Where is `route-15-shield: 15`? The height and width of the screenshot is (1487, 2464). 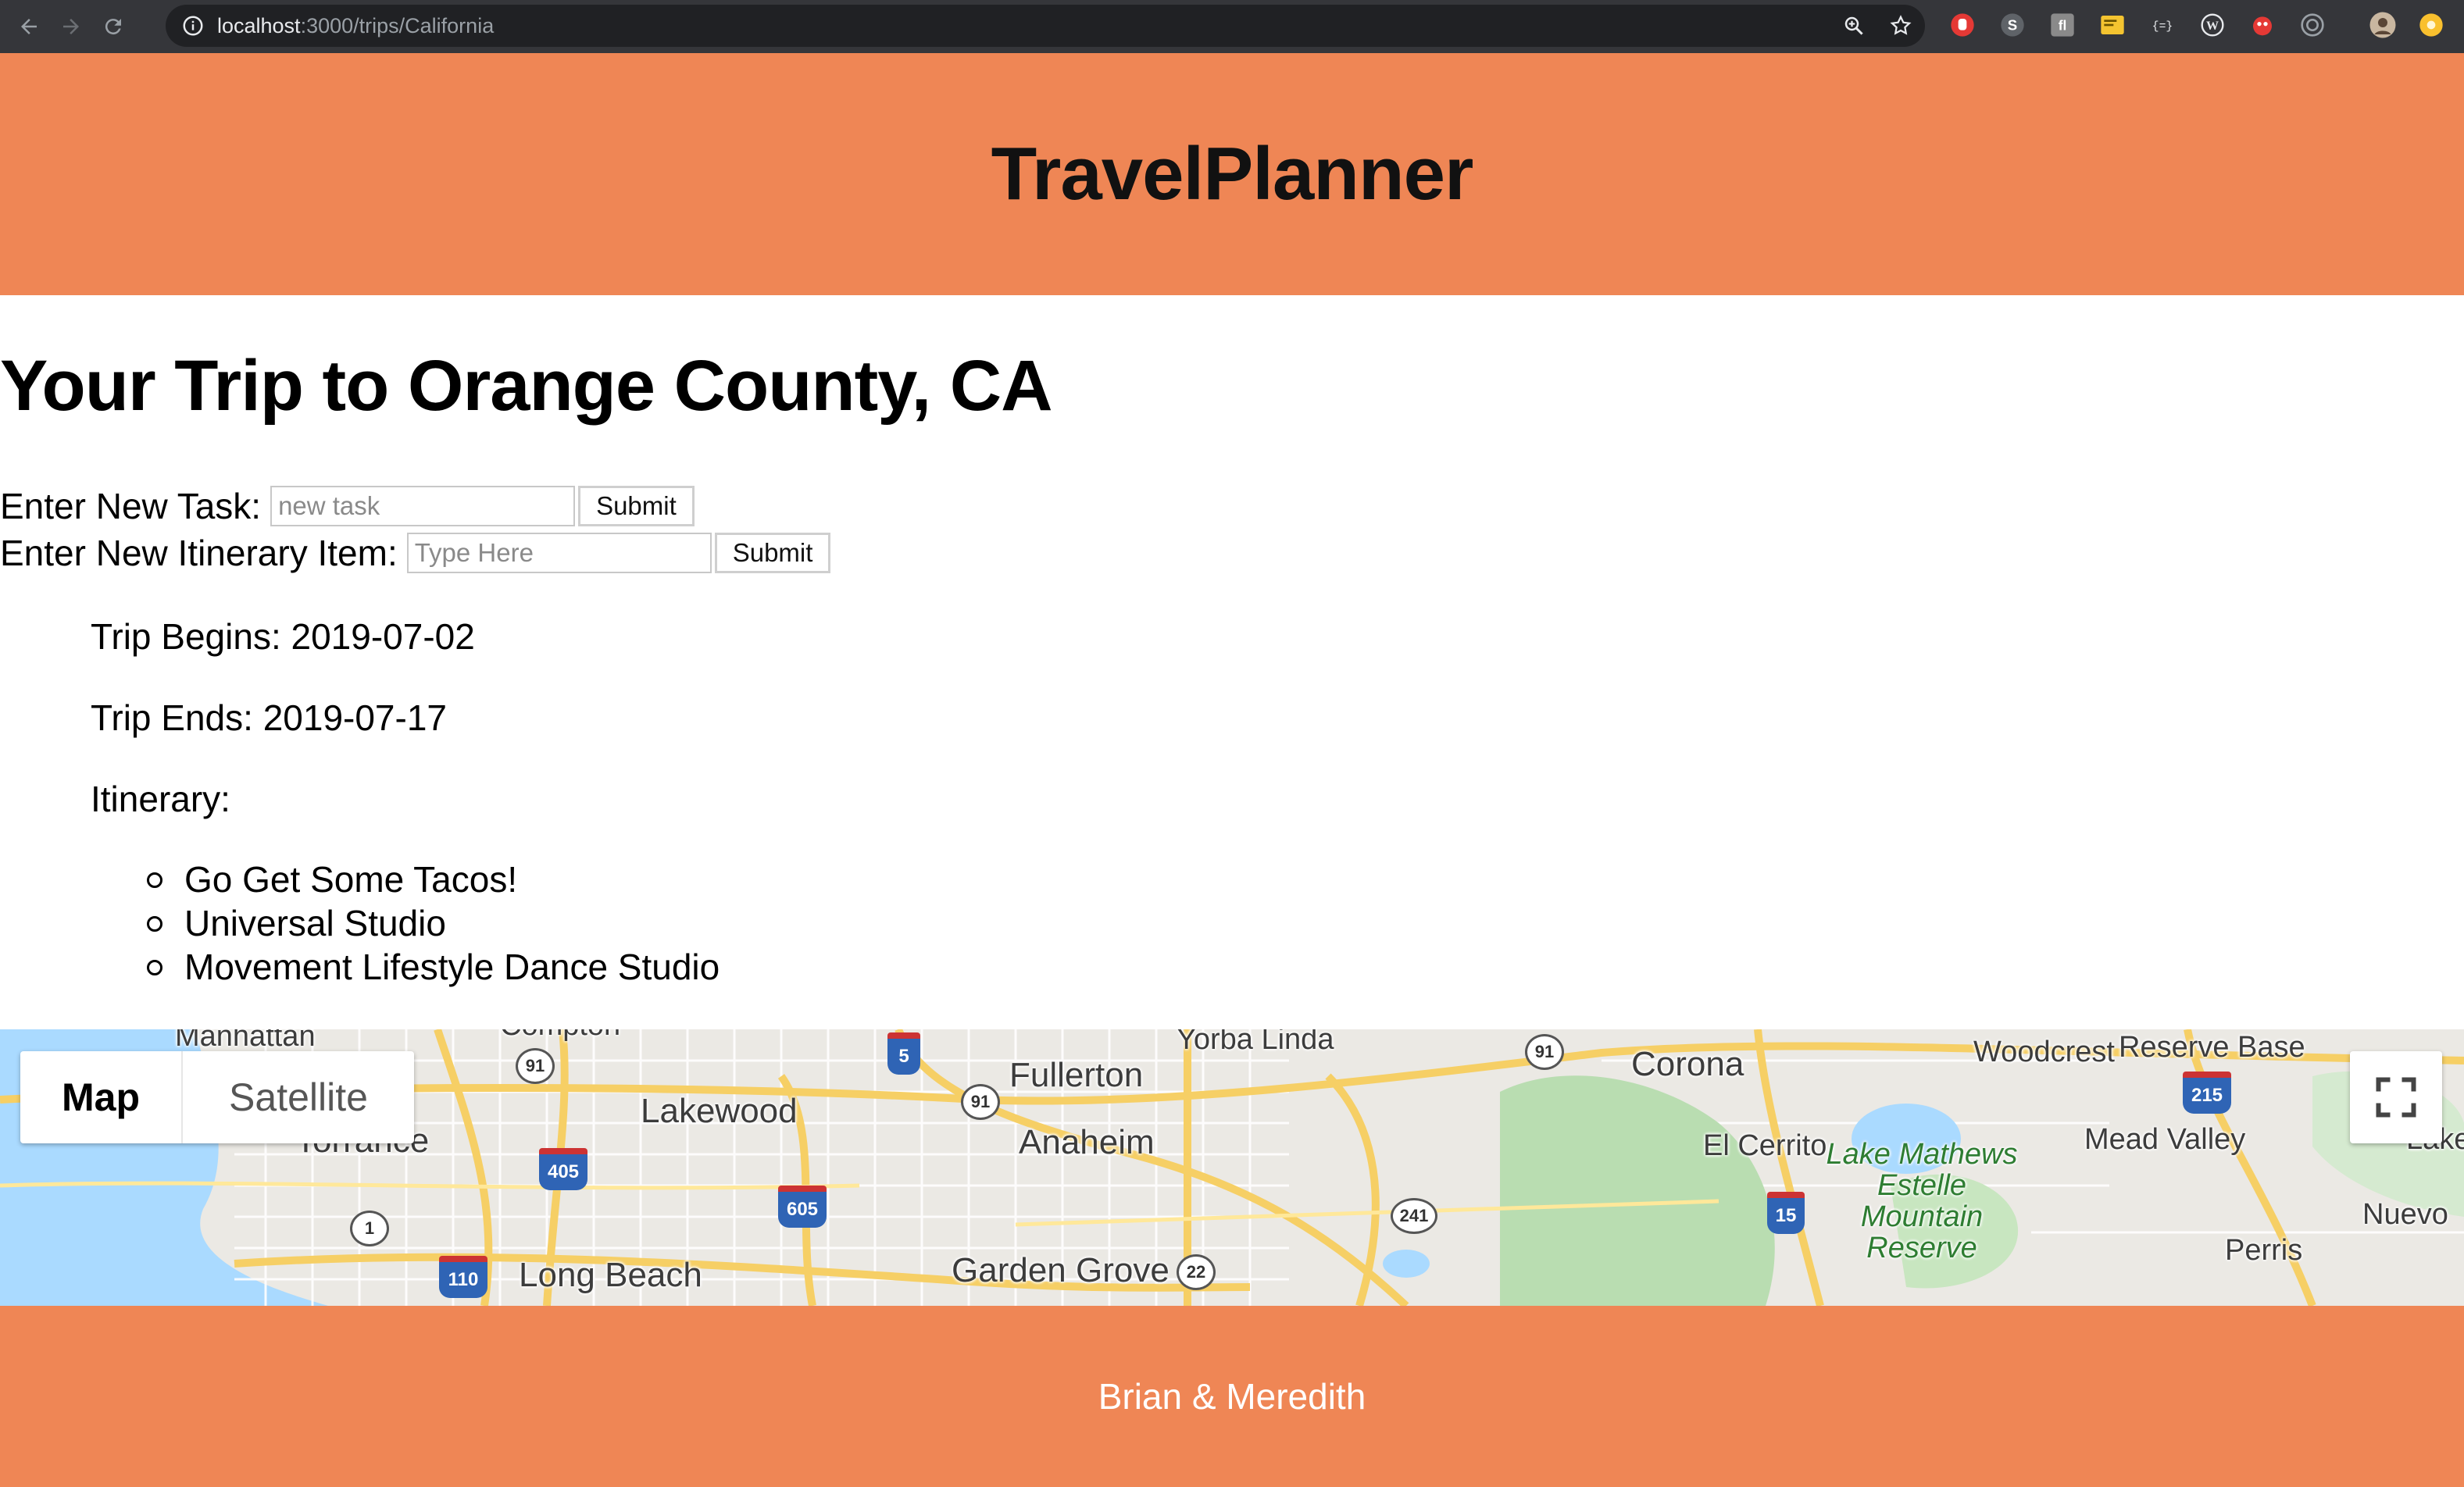 route-15-shield: 15 is located at coordinates (1786, 1213).